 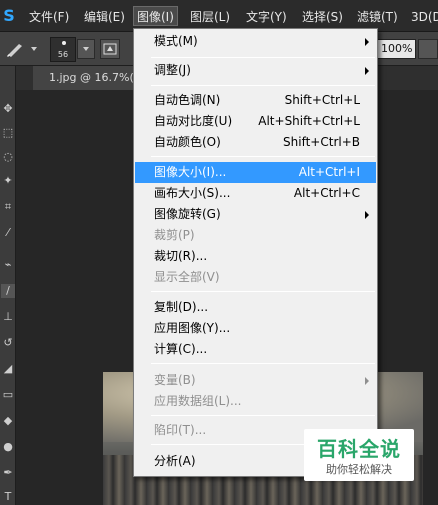 I want to click on menu-item-image-rotation: 图像旋转(G), so click(x=255, y=214).